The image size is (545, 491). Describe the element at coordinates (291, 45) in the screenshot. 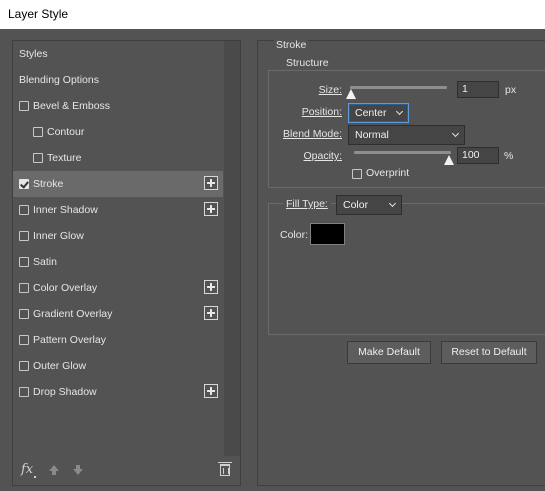

I see `stroke-section-title: Stroke` at that location.